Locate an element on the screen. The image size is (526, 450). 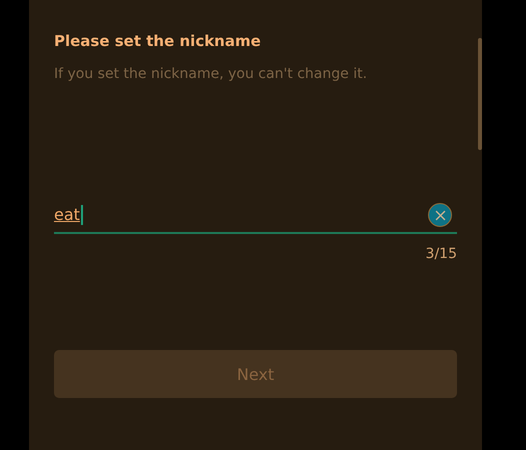
nickname-field: eat is located at coordinates (68, 215).